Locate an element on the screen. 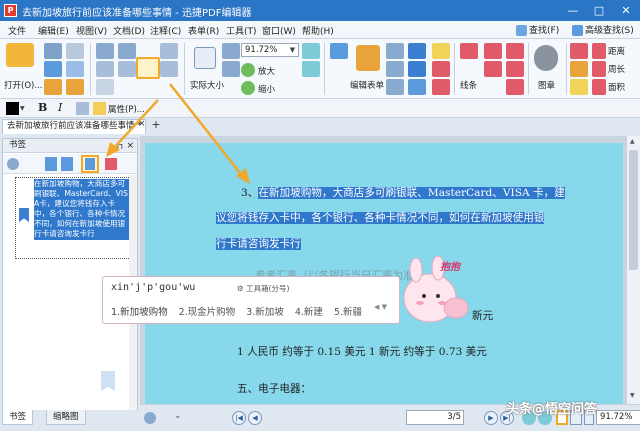 This screenshot has width=640, height=431. ime-toolbox: ⚙ 工具箱(分号) is located at coordinates (263, 288).